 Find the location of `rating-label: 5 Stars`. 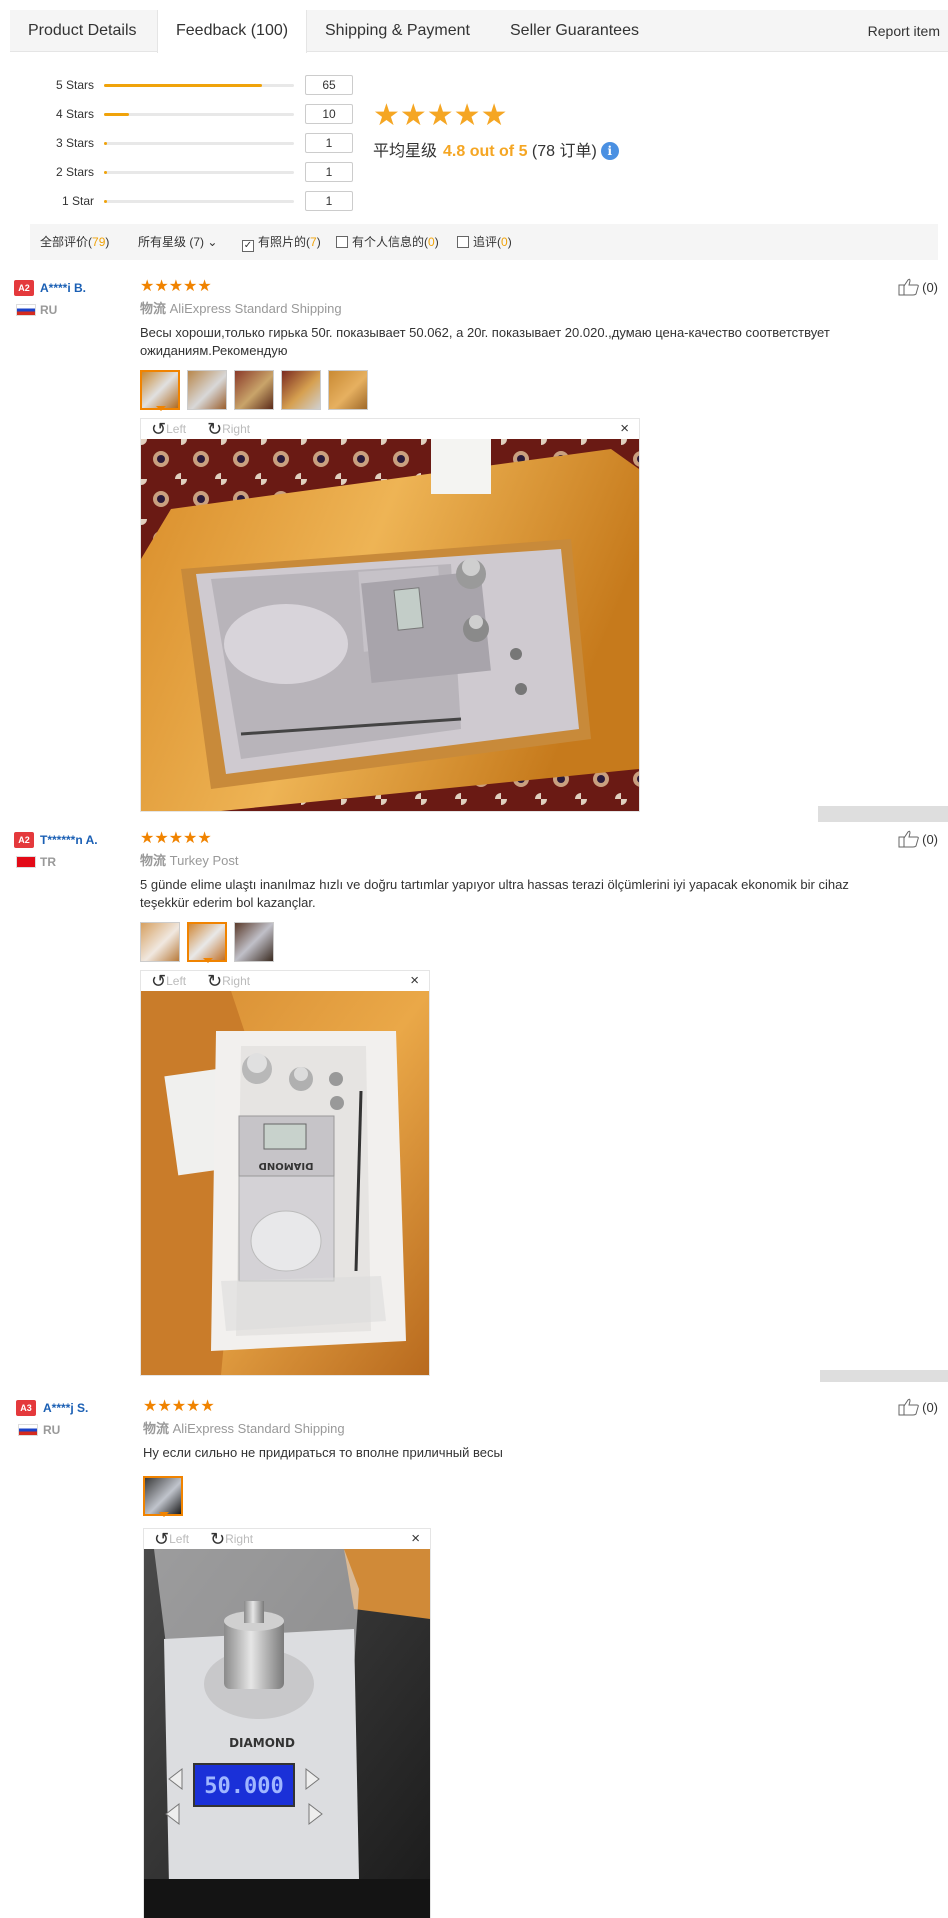

rating-label: 5 Stars is located at coordinates (74, 85).